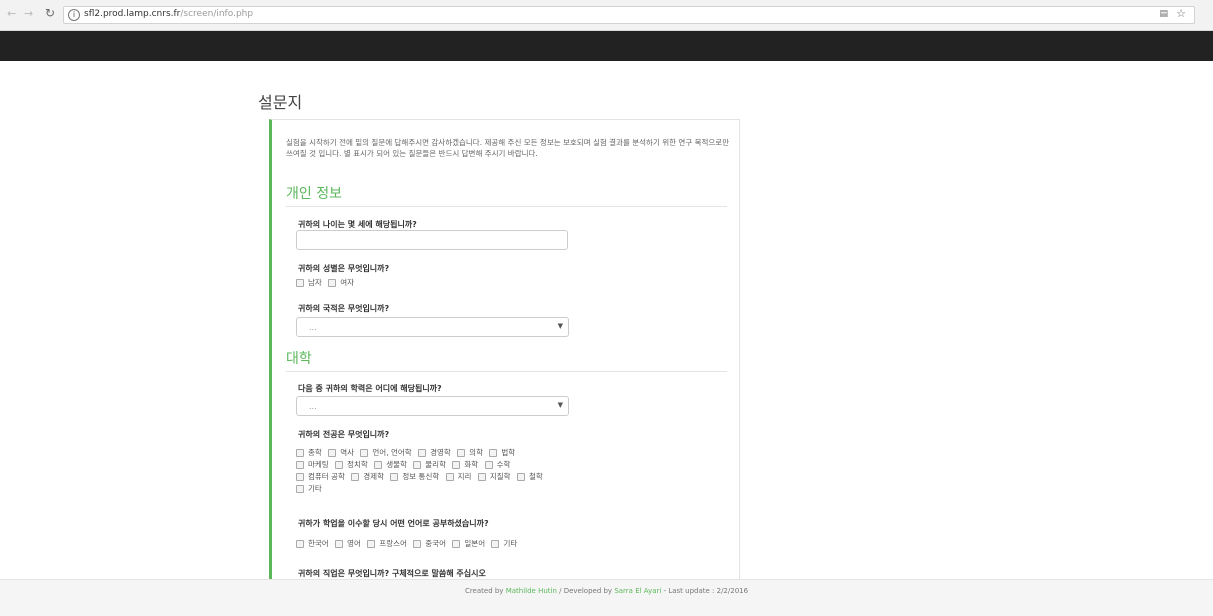 The height and width of the screenshot is (616, 1213). What do you see at coordinates (327, 284) in the screenshot?
I see `gender-options: 남자 여자` at bounding box center [327, 284].